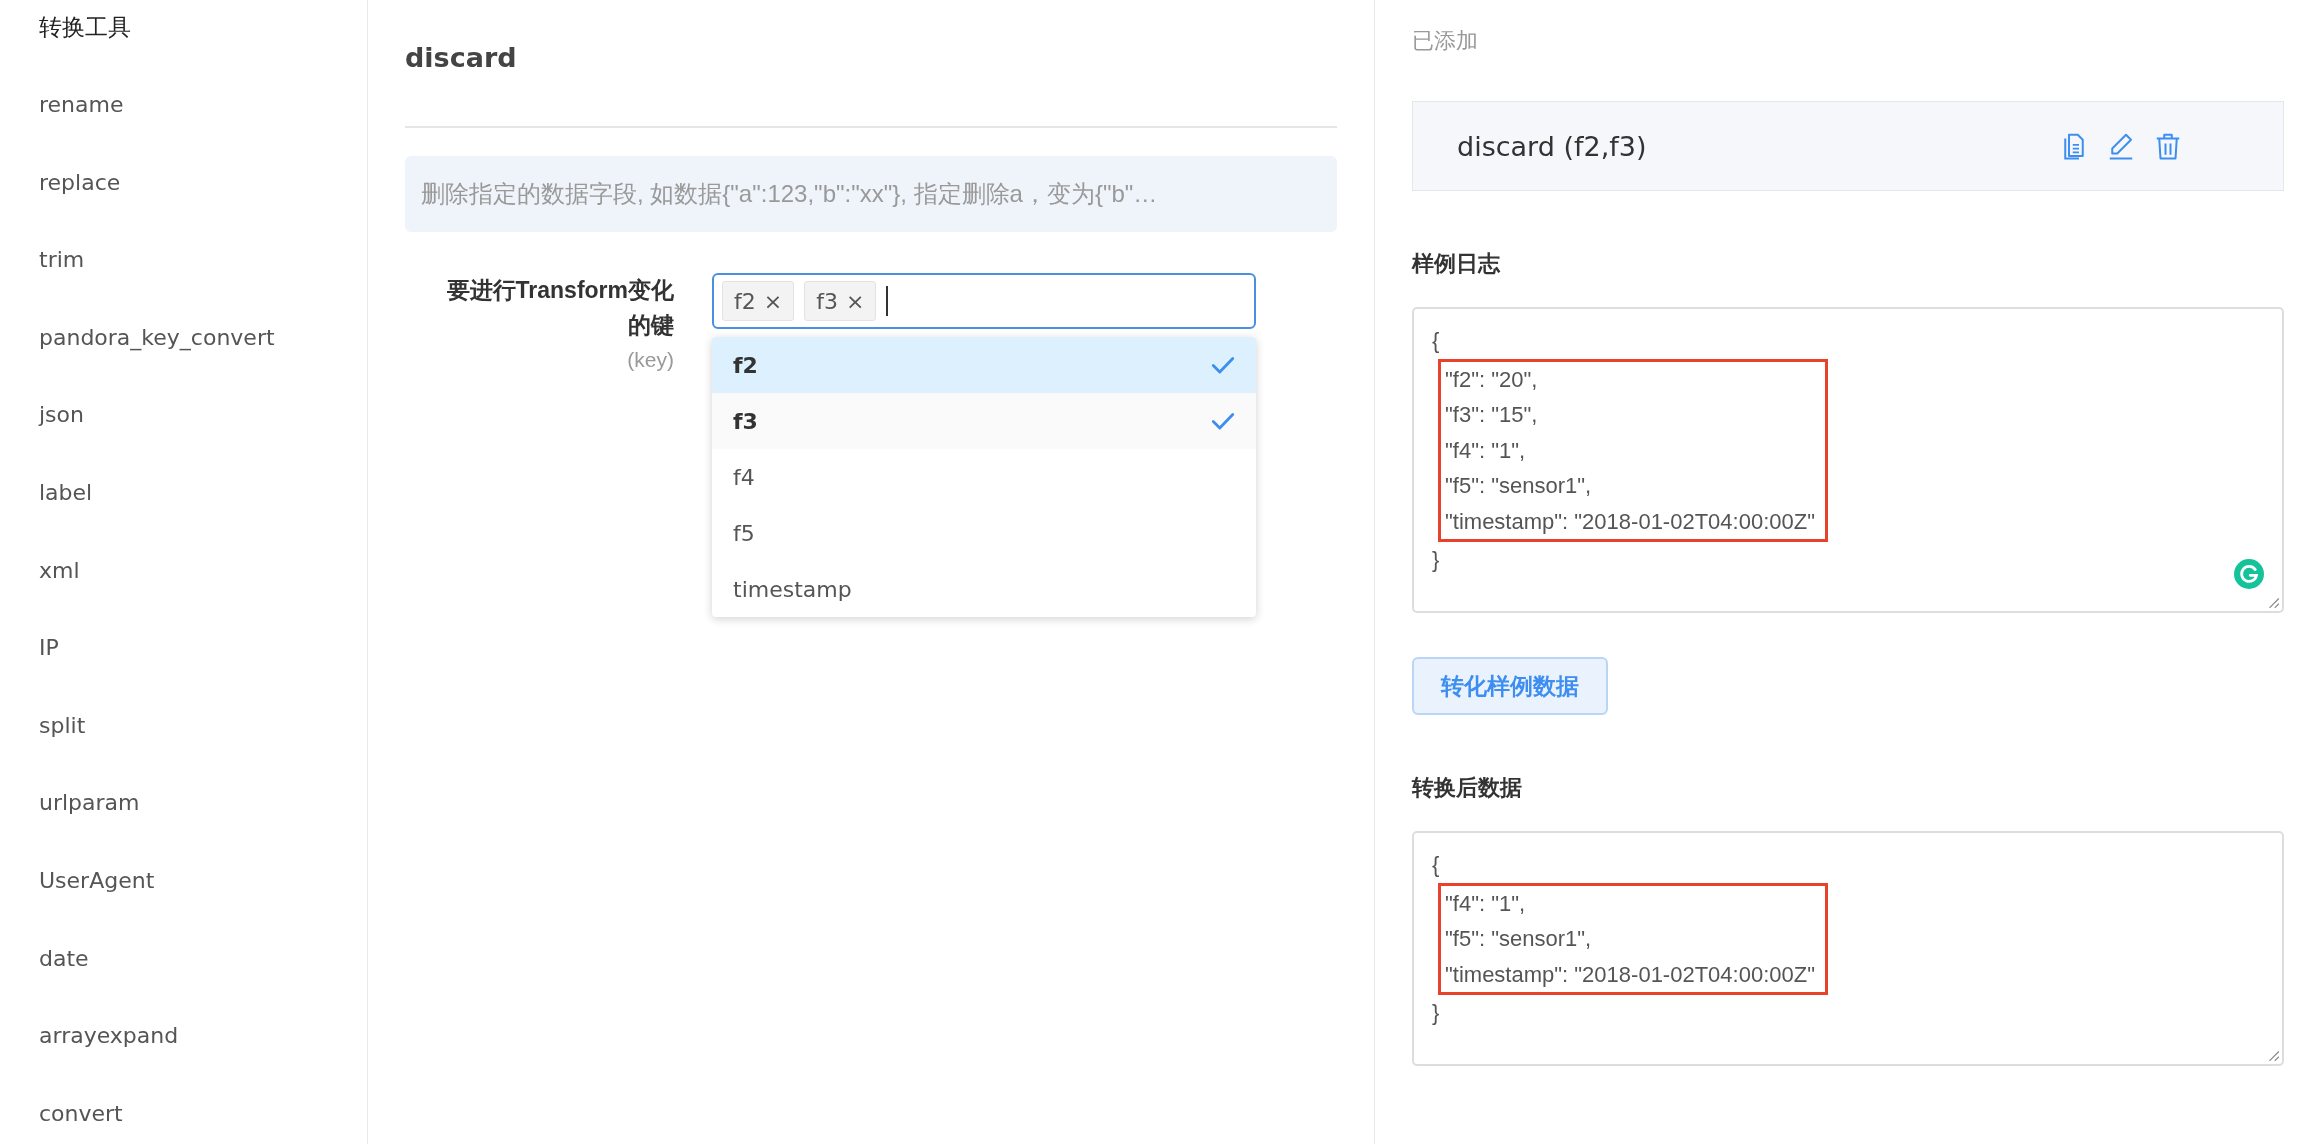 This screenshot has height=1144, width=2316. I want to click on sidebar-item: label, so click(66, 492).